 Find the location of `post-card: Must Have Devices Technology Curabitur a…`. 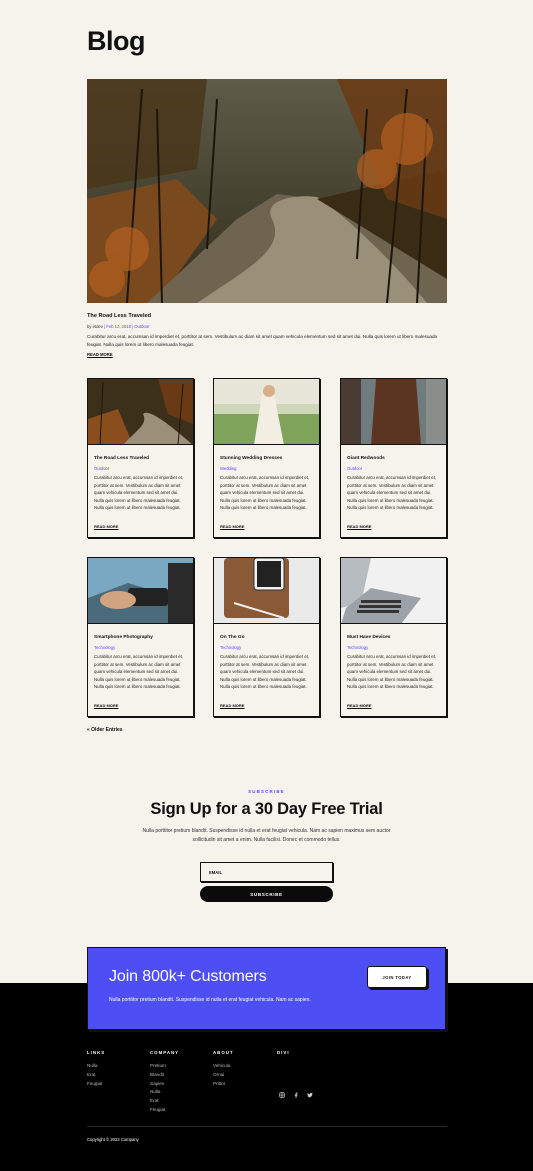

post-card: Must Have Devices Technology Curabitur a… is located at coordinates (393, 637).